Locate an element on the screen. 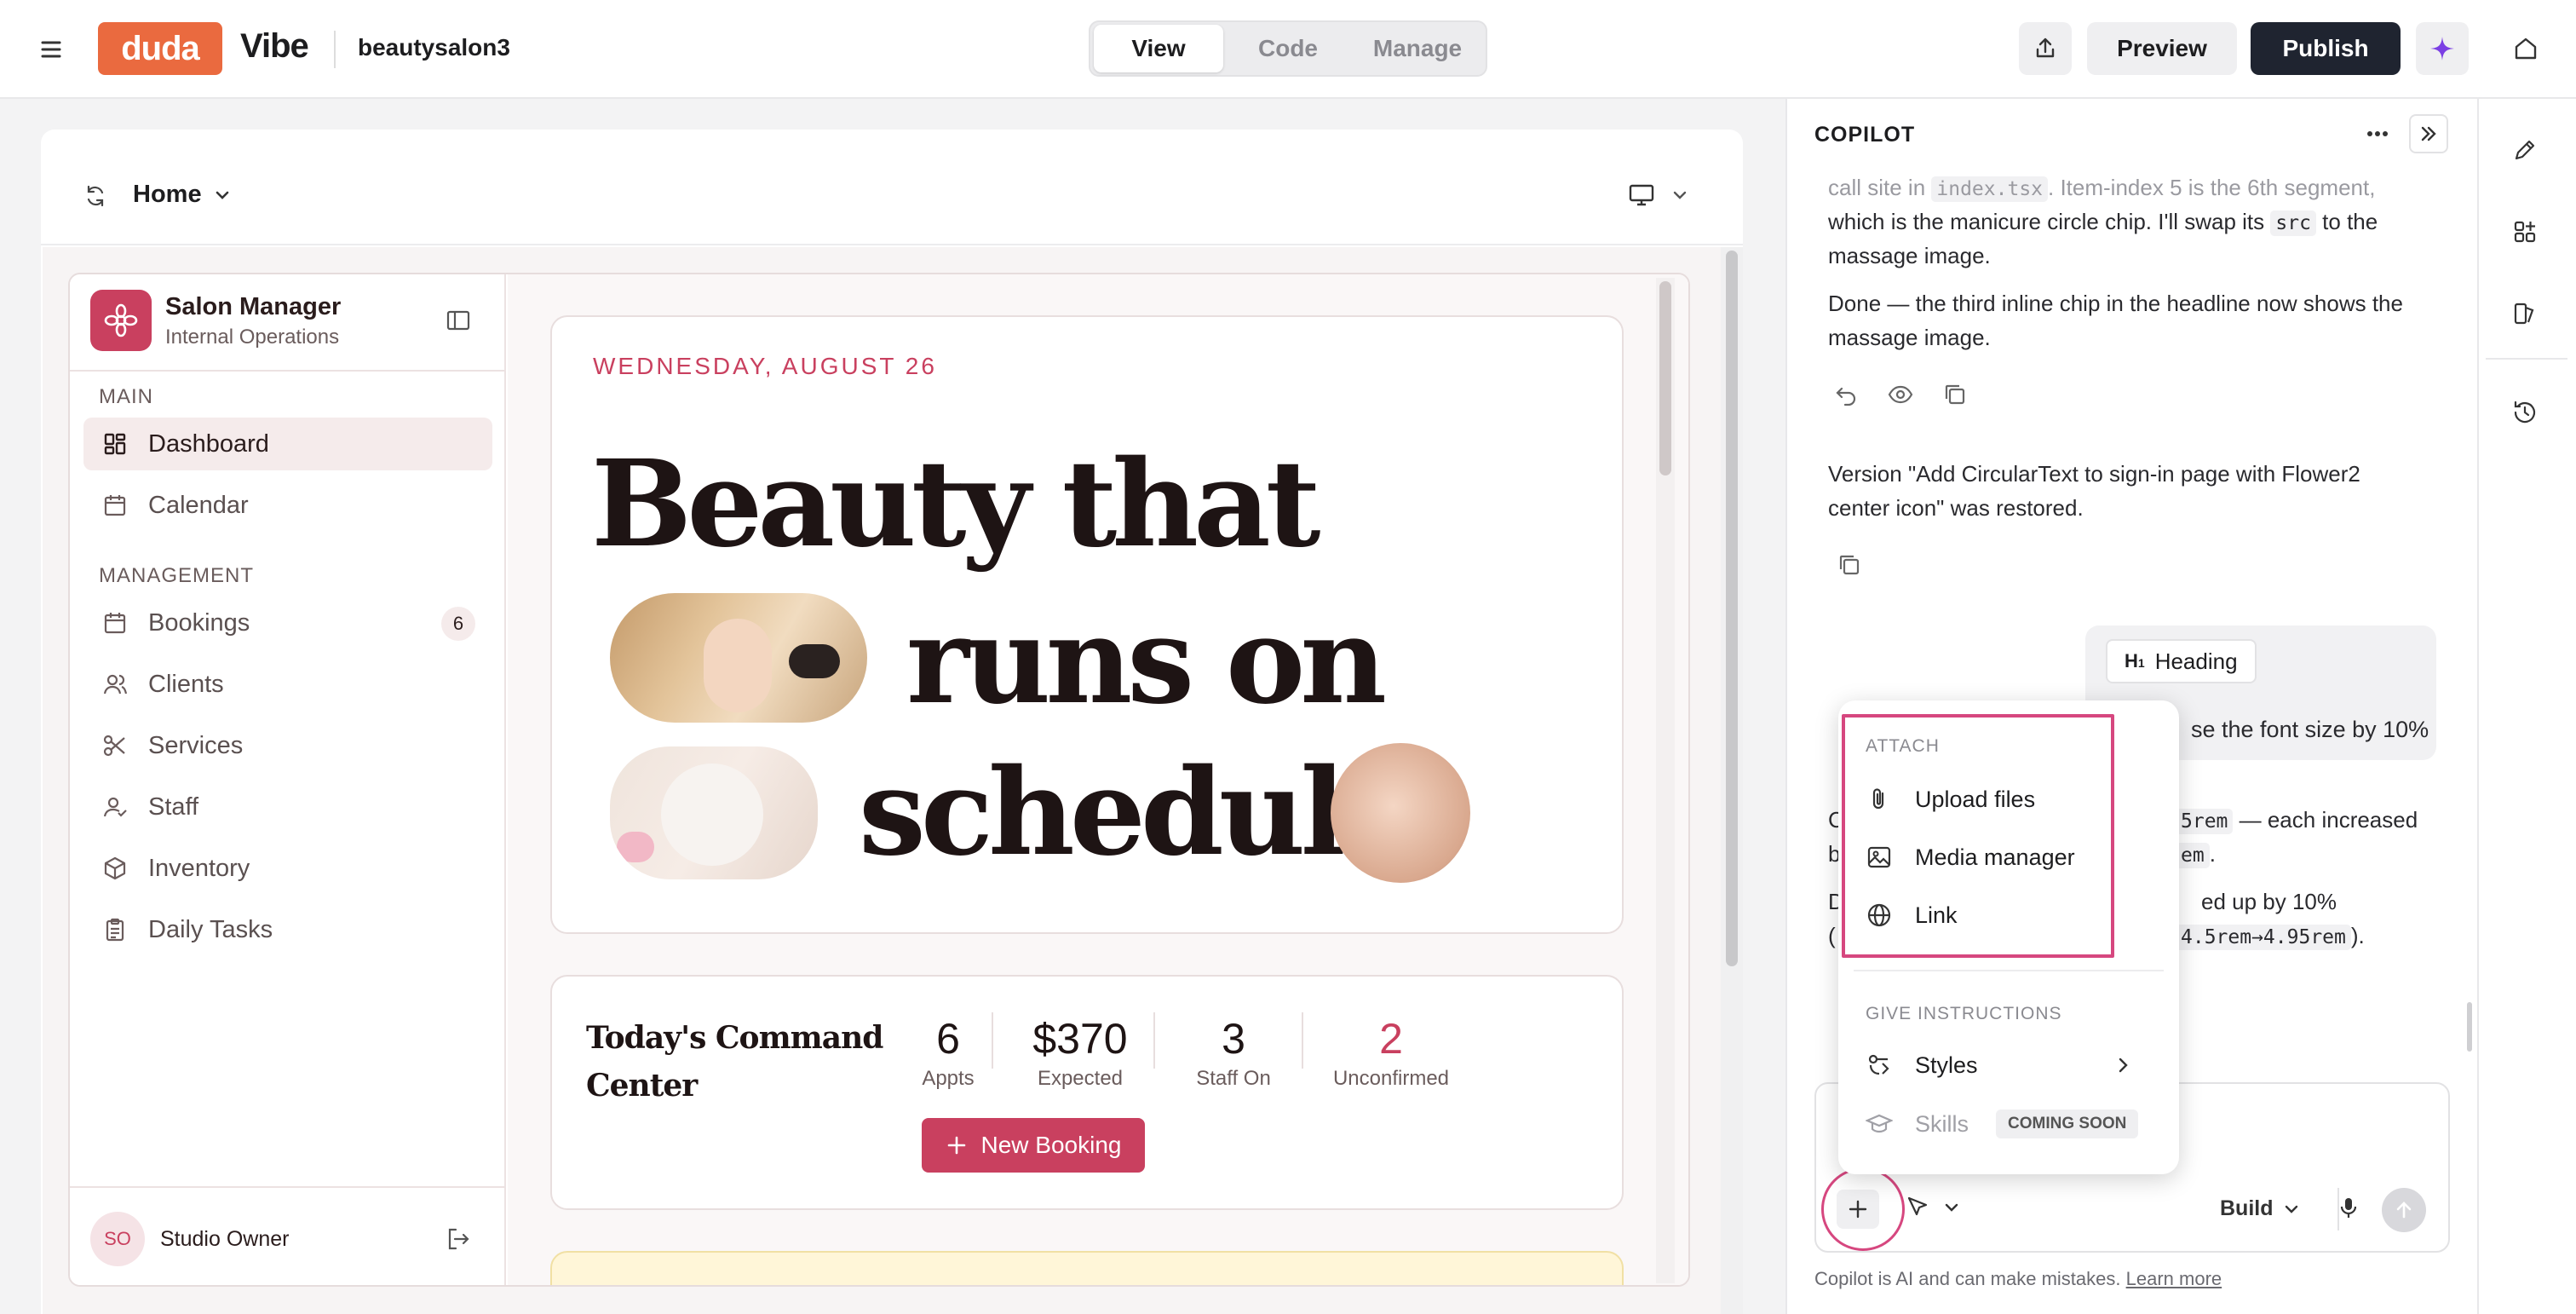 Image resolution: width=2576 pixels, height=1314 pixels. media-manager-item: Media manager is located at coordinates (1971, 857).